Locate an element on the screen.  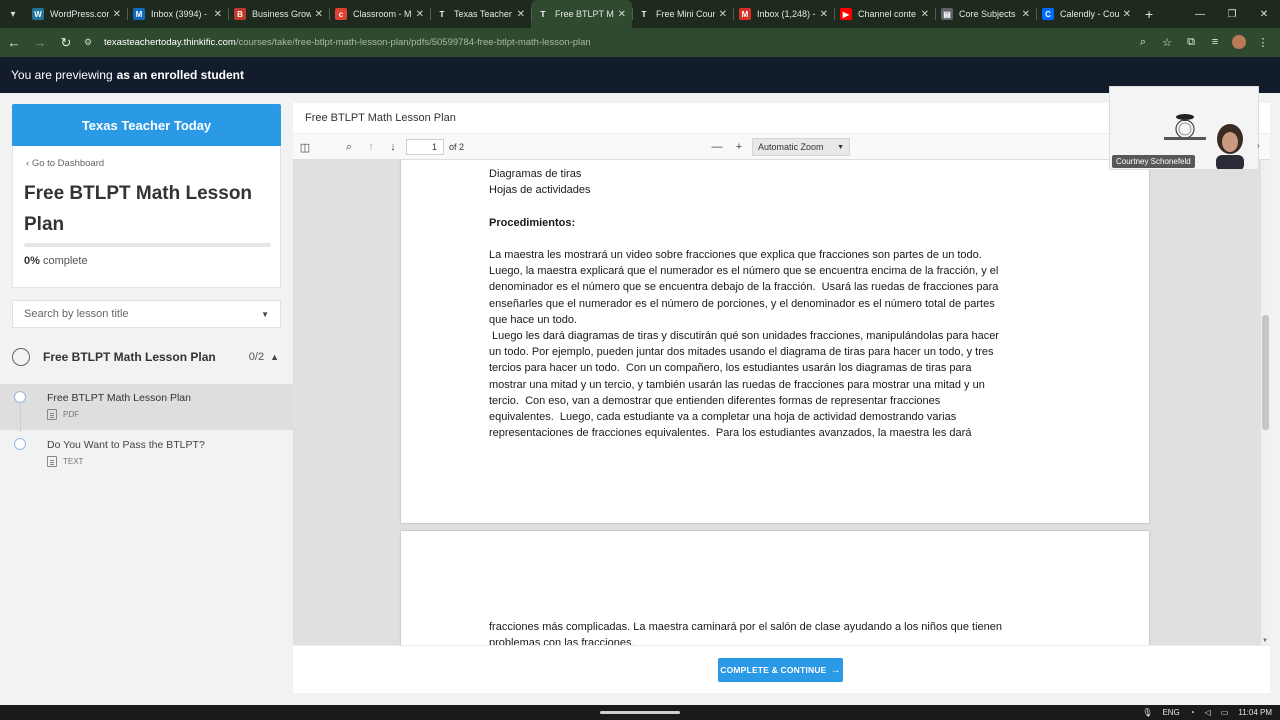
reload-icon: ↻ is located at coordinates (66, 43).